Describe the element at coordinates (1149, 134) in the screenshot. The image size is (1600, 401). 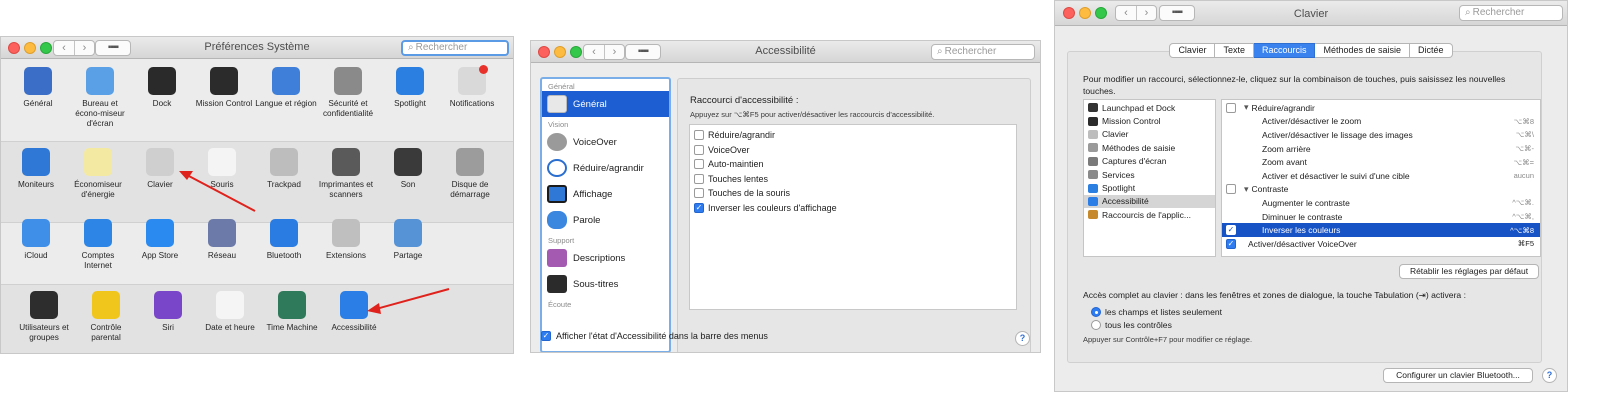
I see `category-item: Clavier` at that location.